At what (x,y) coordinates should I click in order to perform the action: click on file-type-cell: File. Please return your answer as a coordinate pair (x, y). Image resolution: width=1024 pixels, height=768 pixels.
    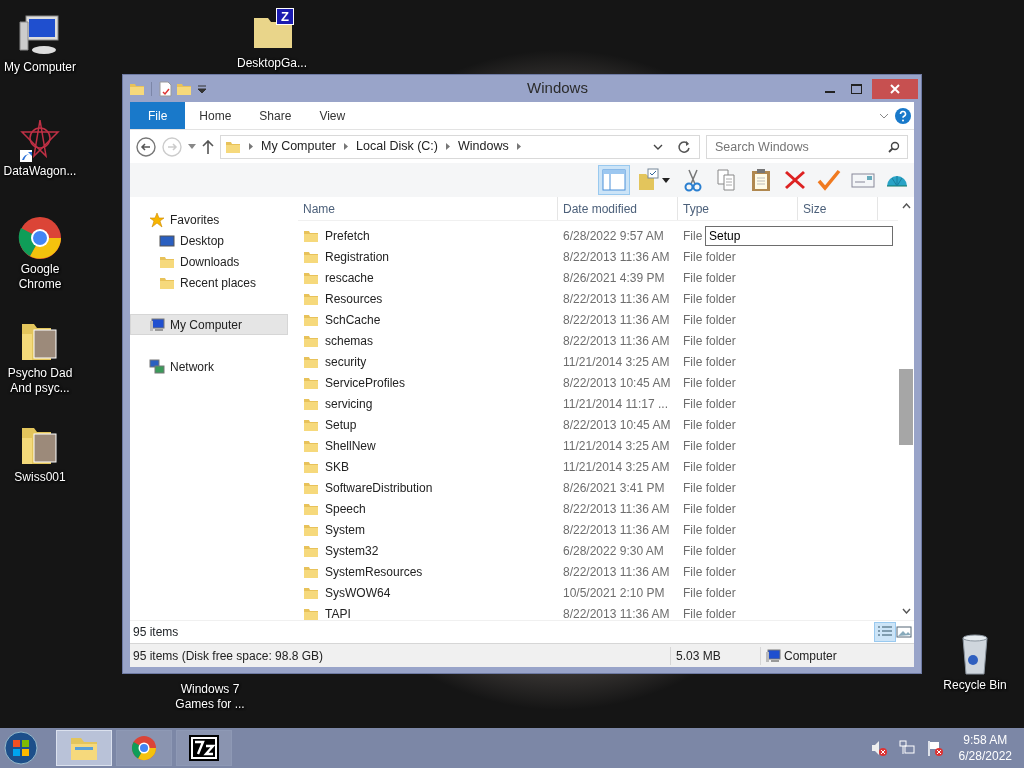
    Looking at the image, I should click on (693, 235).